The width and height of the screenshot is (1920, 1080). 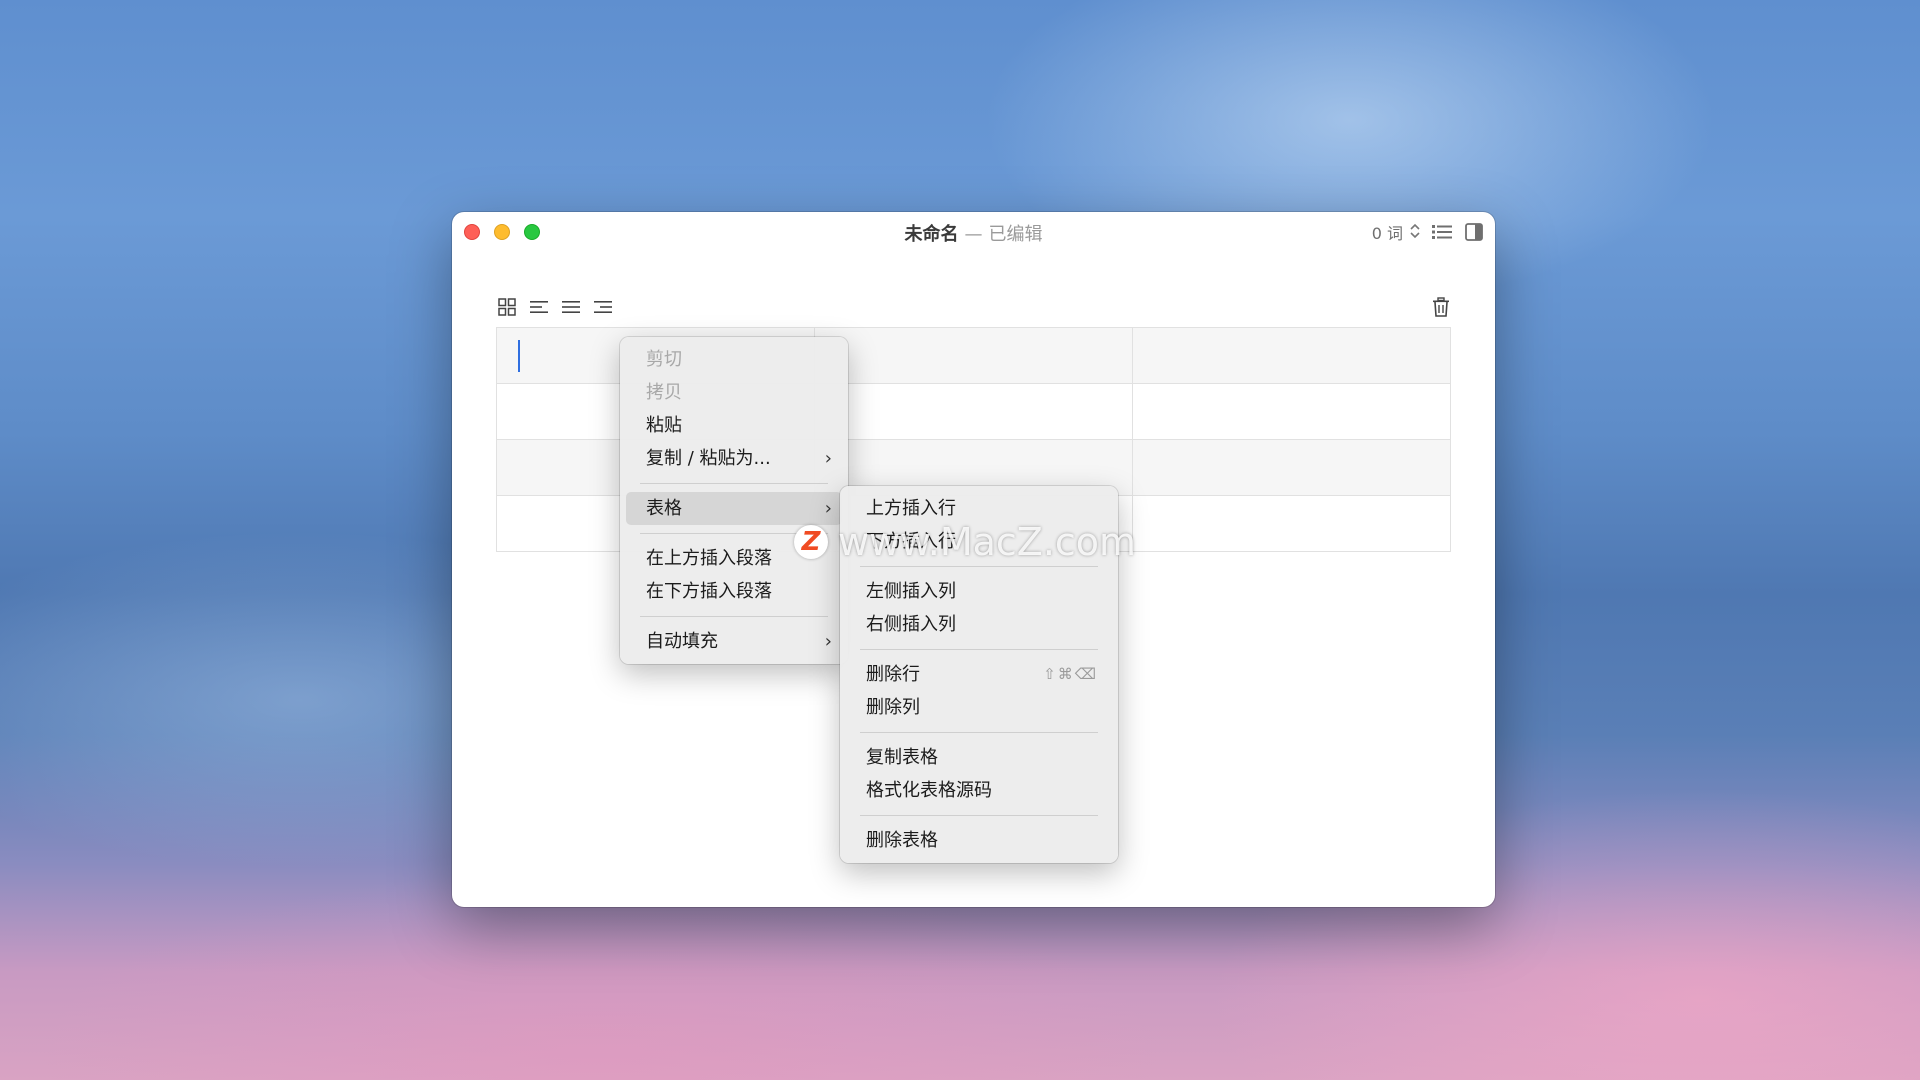 I want to click on menu-item-label: 左侧插入列, so click(x=911, y=591).